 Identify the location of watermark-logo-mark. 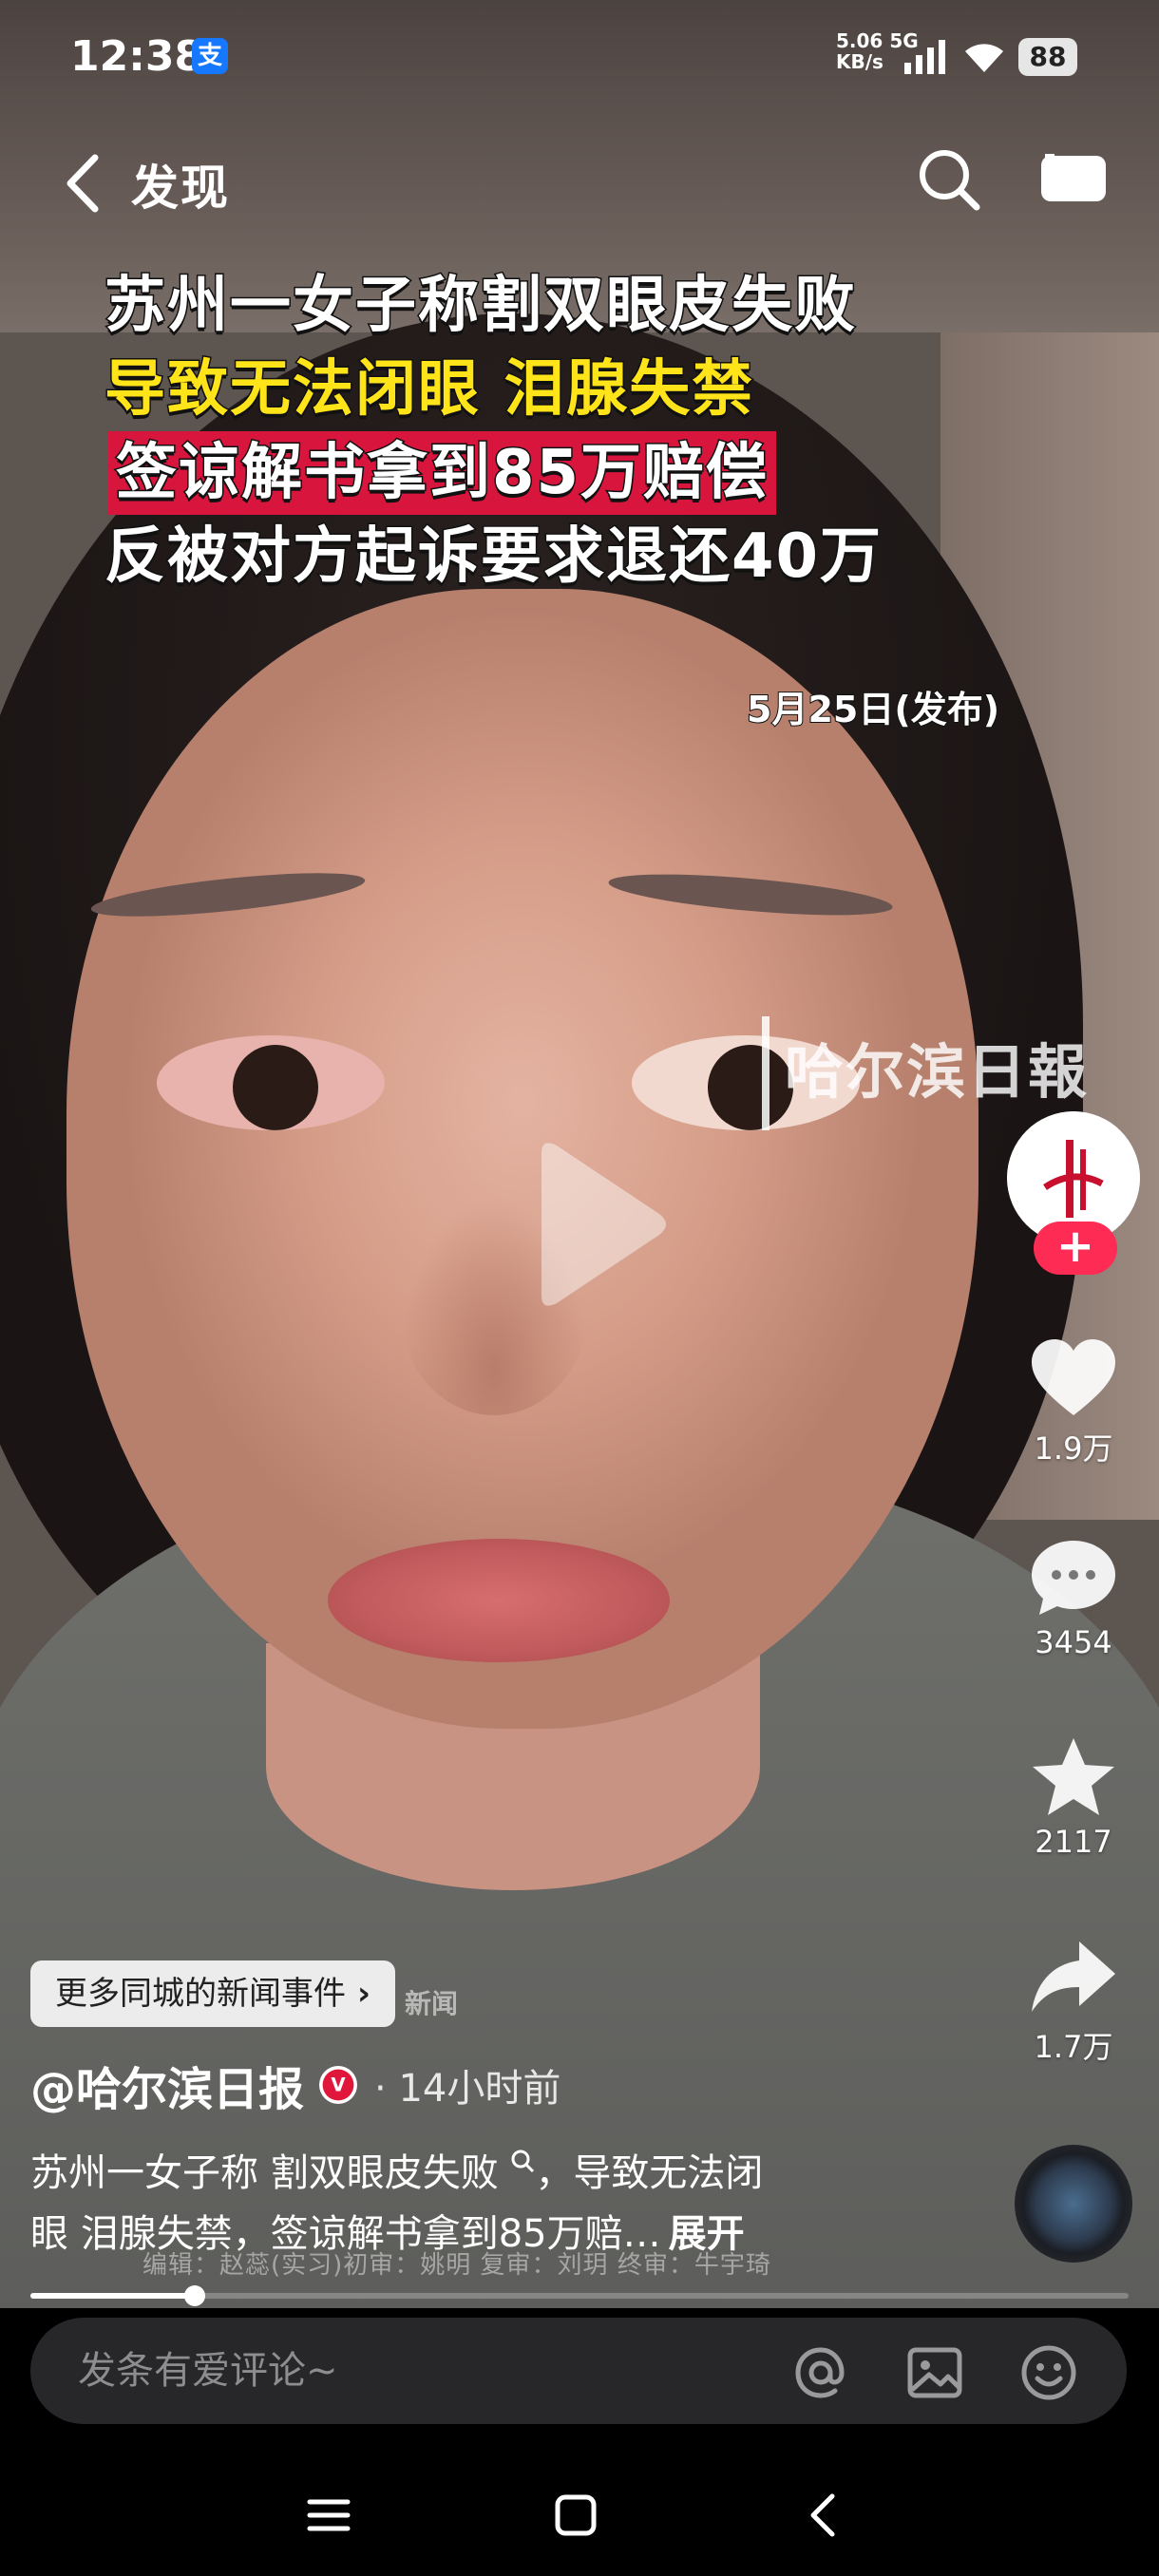
(766, 1073).